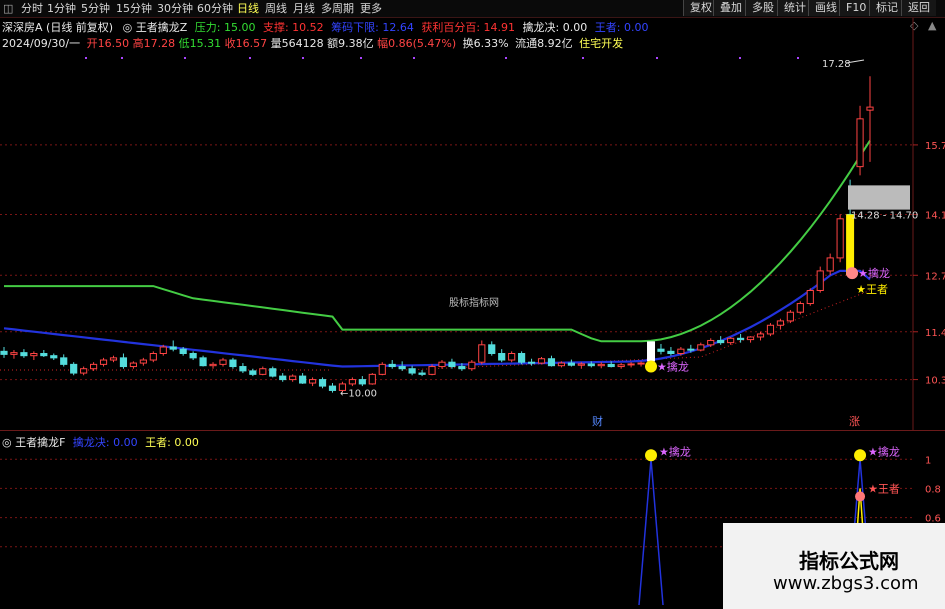 This screenshot has width=945, height=609. Describe the element at coordinates (935, 276) in the screenshot. I see `y-tick-label-2: 12.7` at that location.